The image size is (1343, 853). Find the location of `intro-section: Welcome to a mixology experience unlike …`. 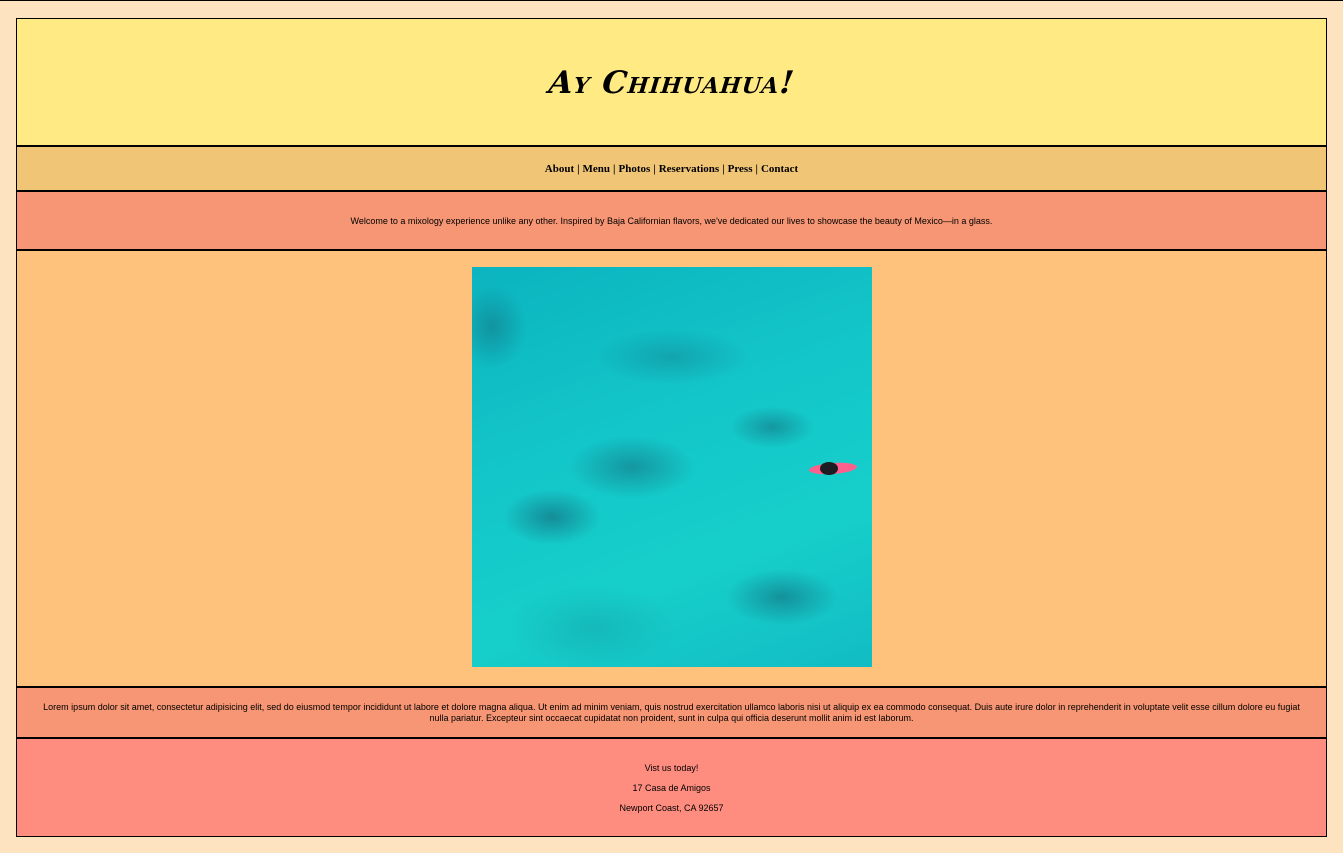

intro-section: Welcome to a mixology experience unlike … is located at coordinates (671, 221).